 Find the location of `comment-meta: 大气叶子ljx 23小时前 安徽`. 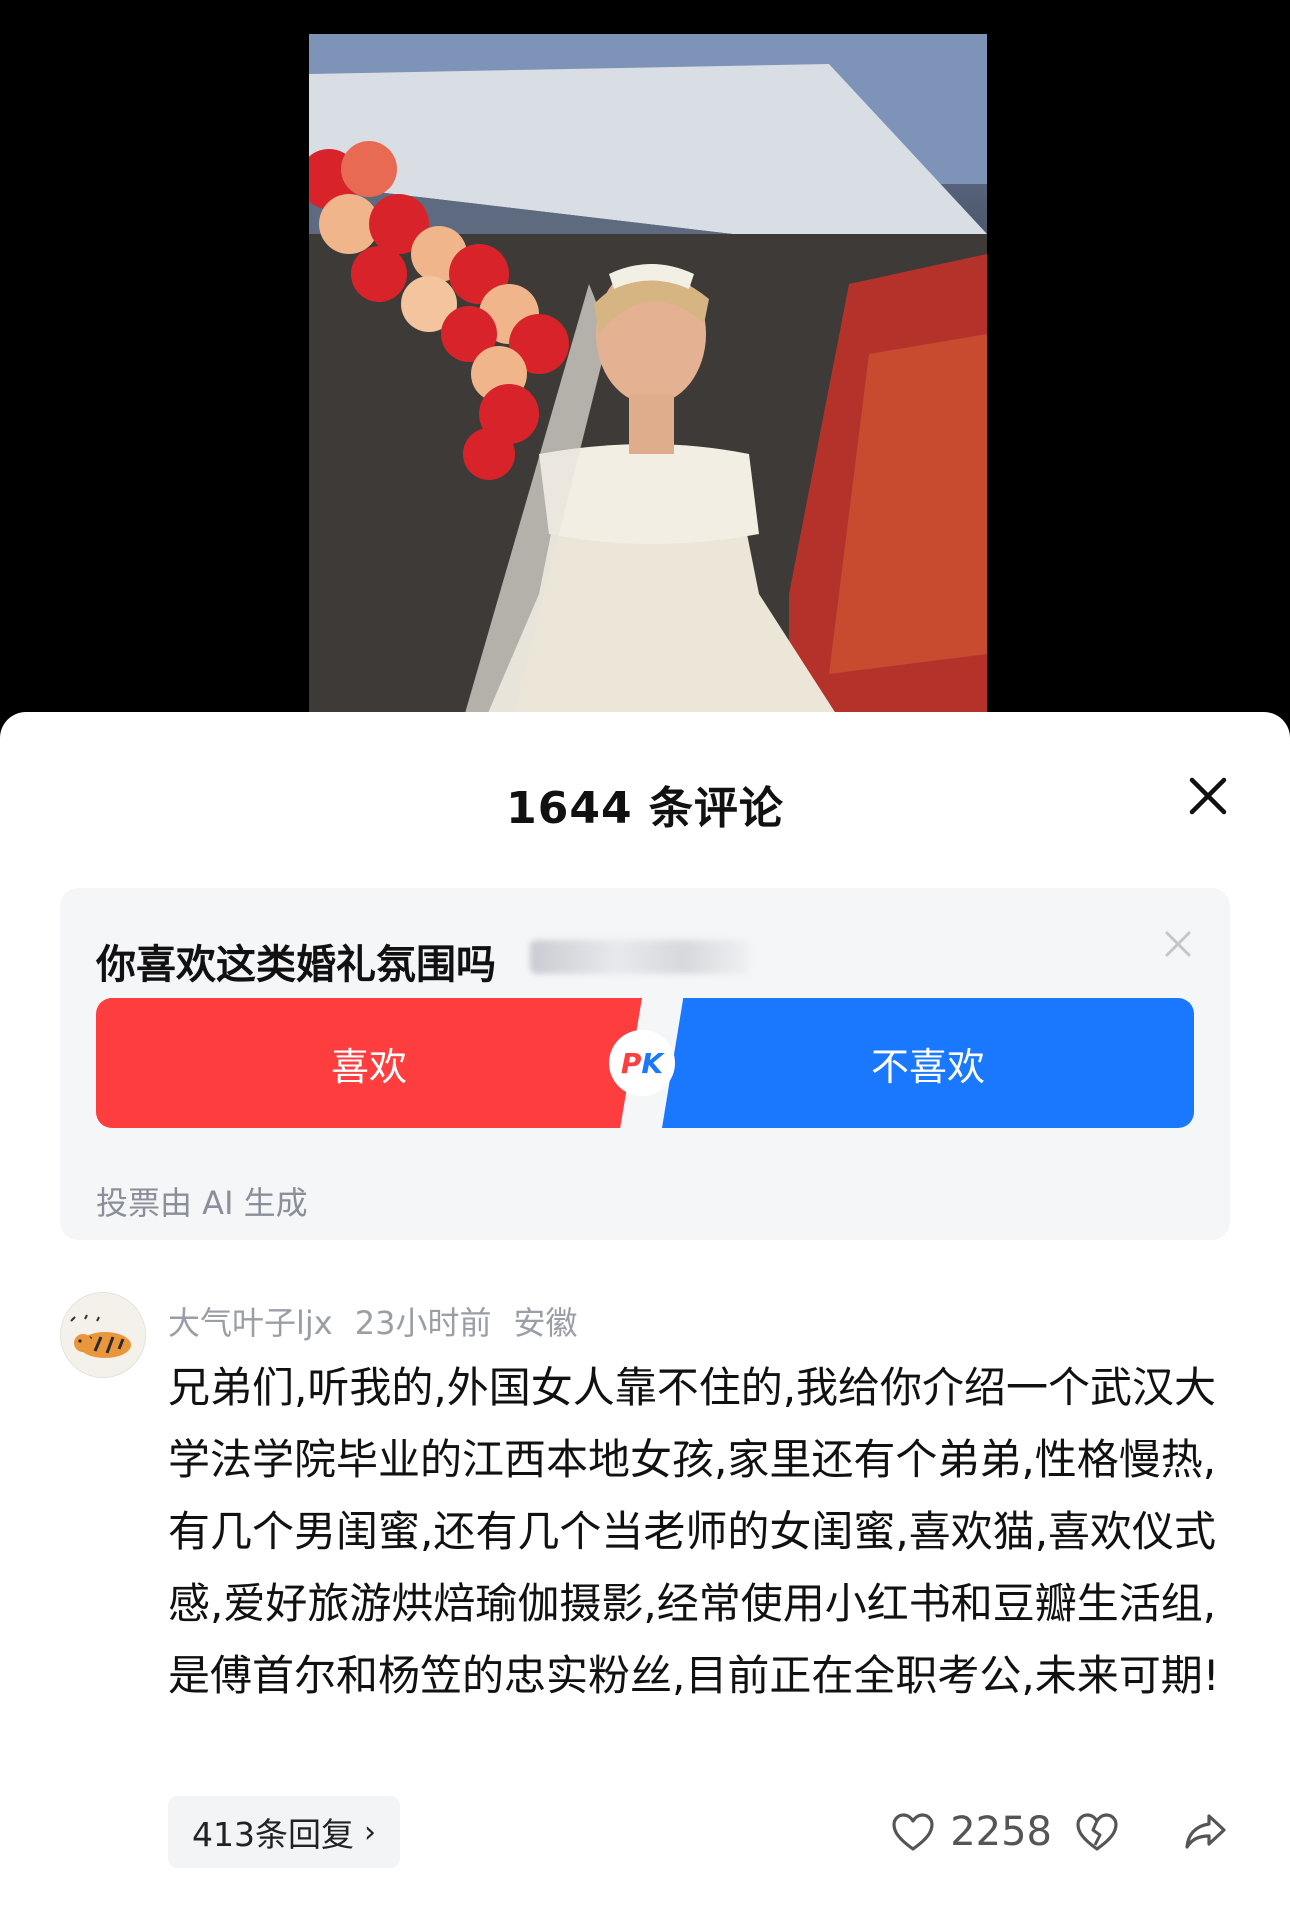

comment-meta: 大气叶子ljx 23小时前 安徽 is located at coordinates (383, 1321).